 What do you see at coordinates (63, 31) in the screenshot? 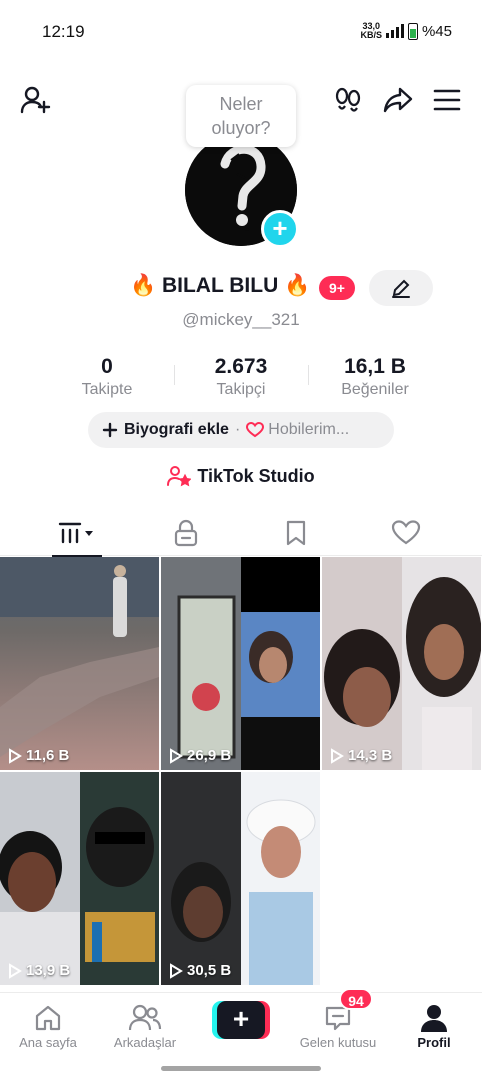
I see `status-time: 12:19` at bounding box center [63, 31].